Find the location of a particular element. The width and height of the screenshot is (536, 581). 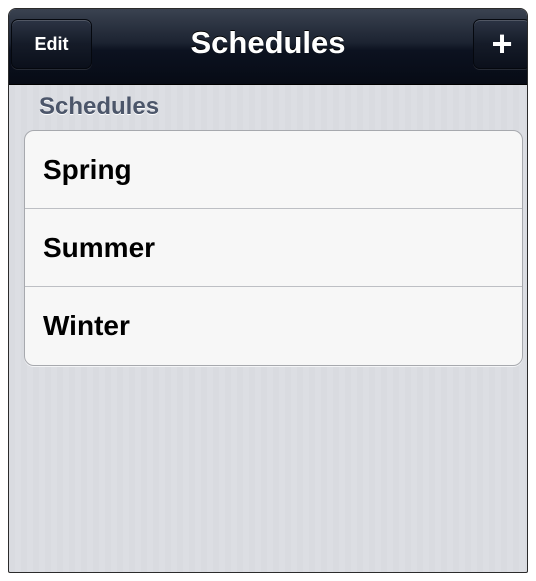

list-item-spring: Spring is located at coordinates (273, 170).